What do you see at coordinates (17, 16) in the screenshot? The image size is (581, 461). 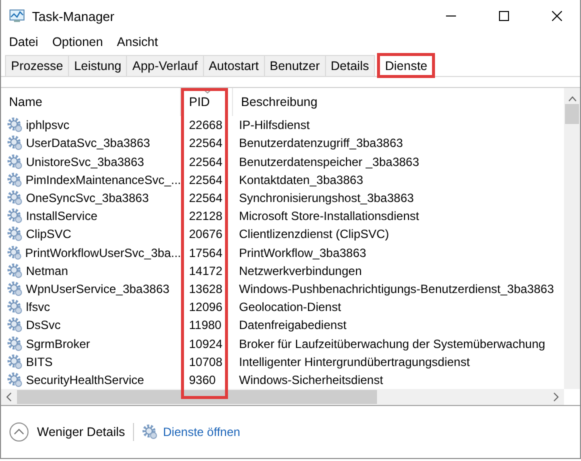 I see `app-icon` at bounding box center [17, 16].